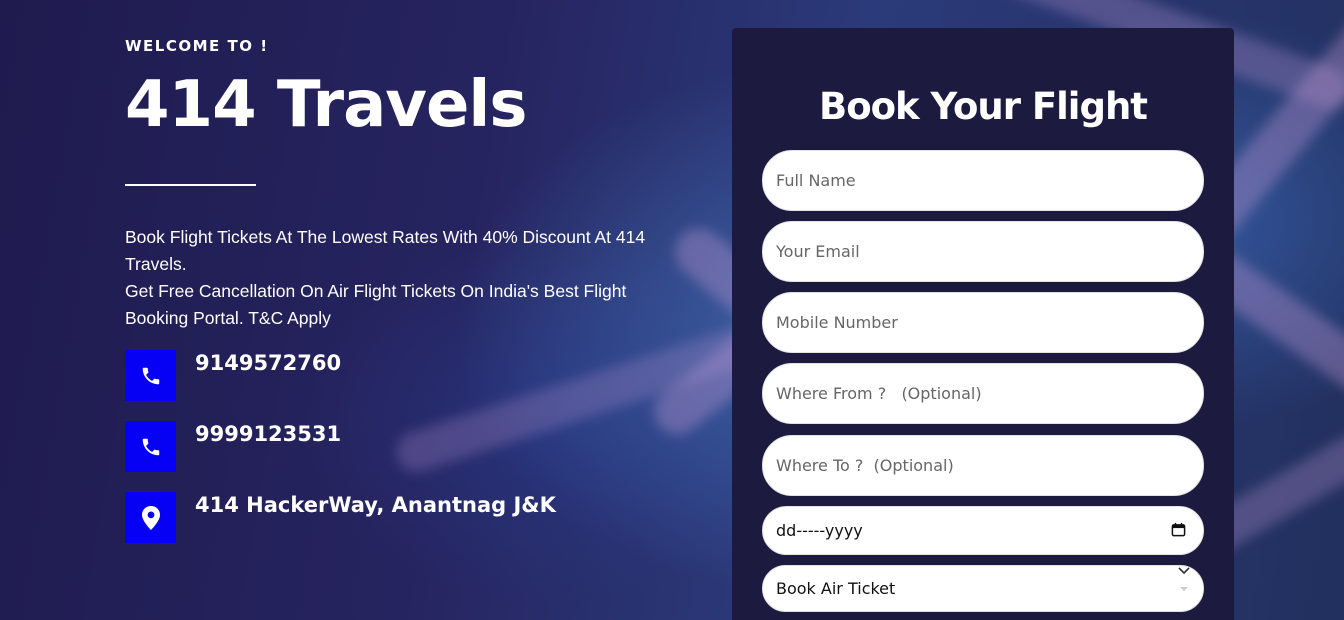  I want to click on where-from-input: Where From ? (Optional), so click(983, 393).